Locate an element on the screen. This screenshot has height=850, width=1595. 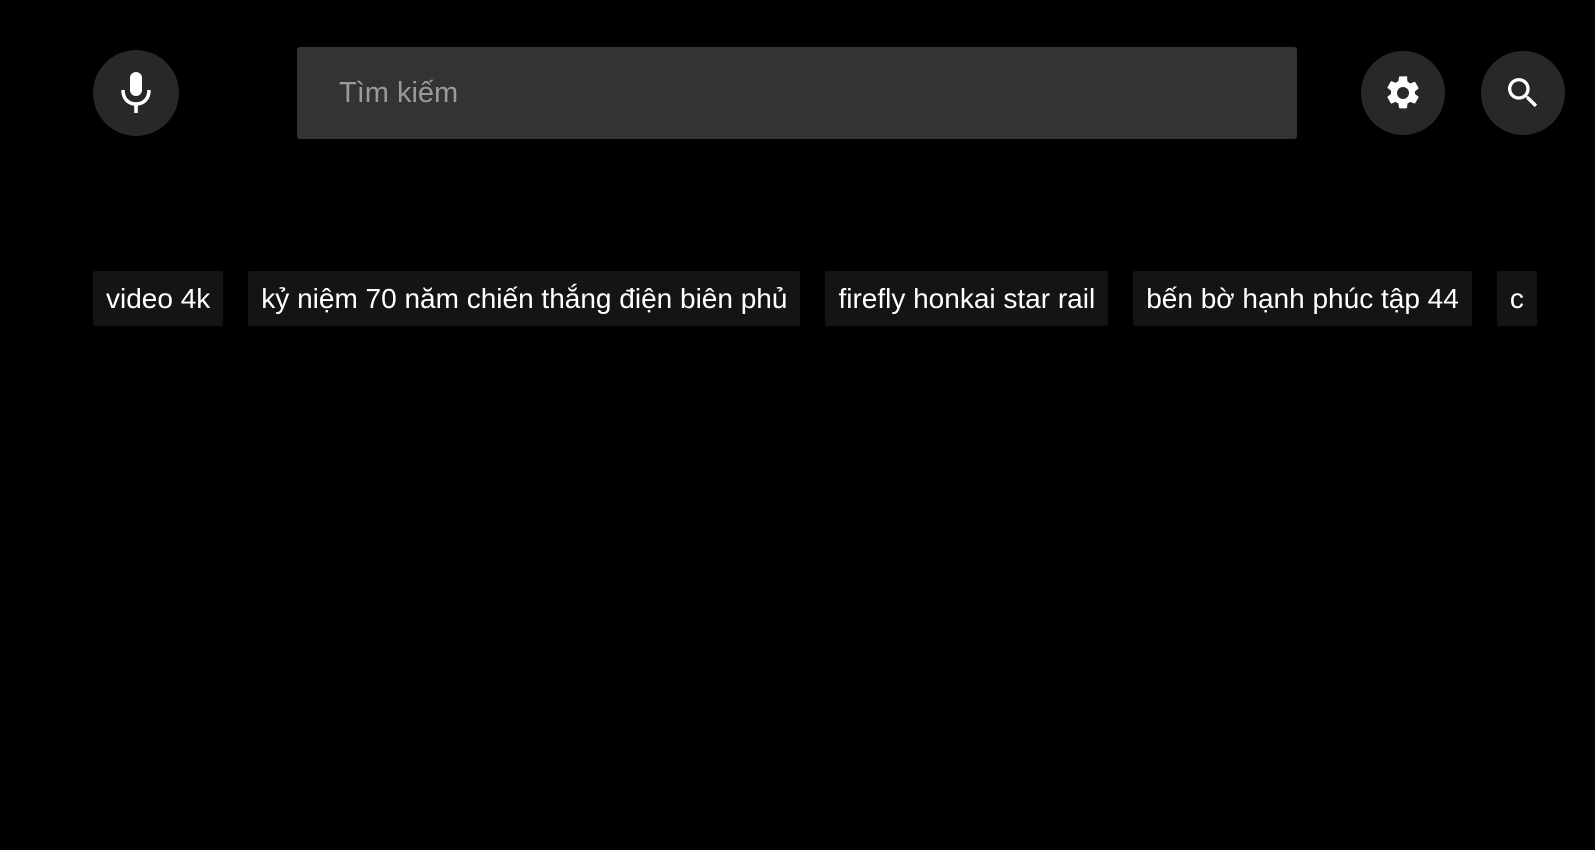
search-input is located at coordinates (817, 93).